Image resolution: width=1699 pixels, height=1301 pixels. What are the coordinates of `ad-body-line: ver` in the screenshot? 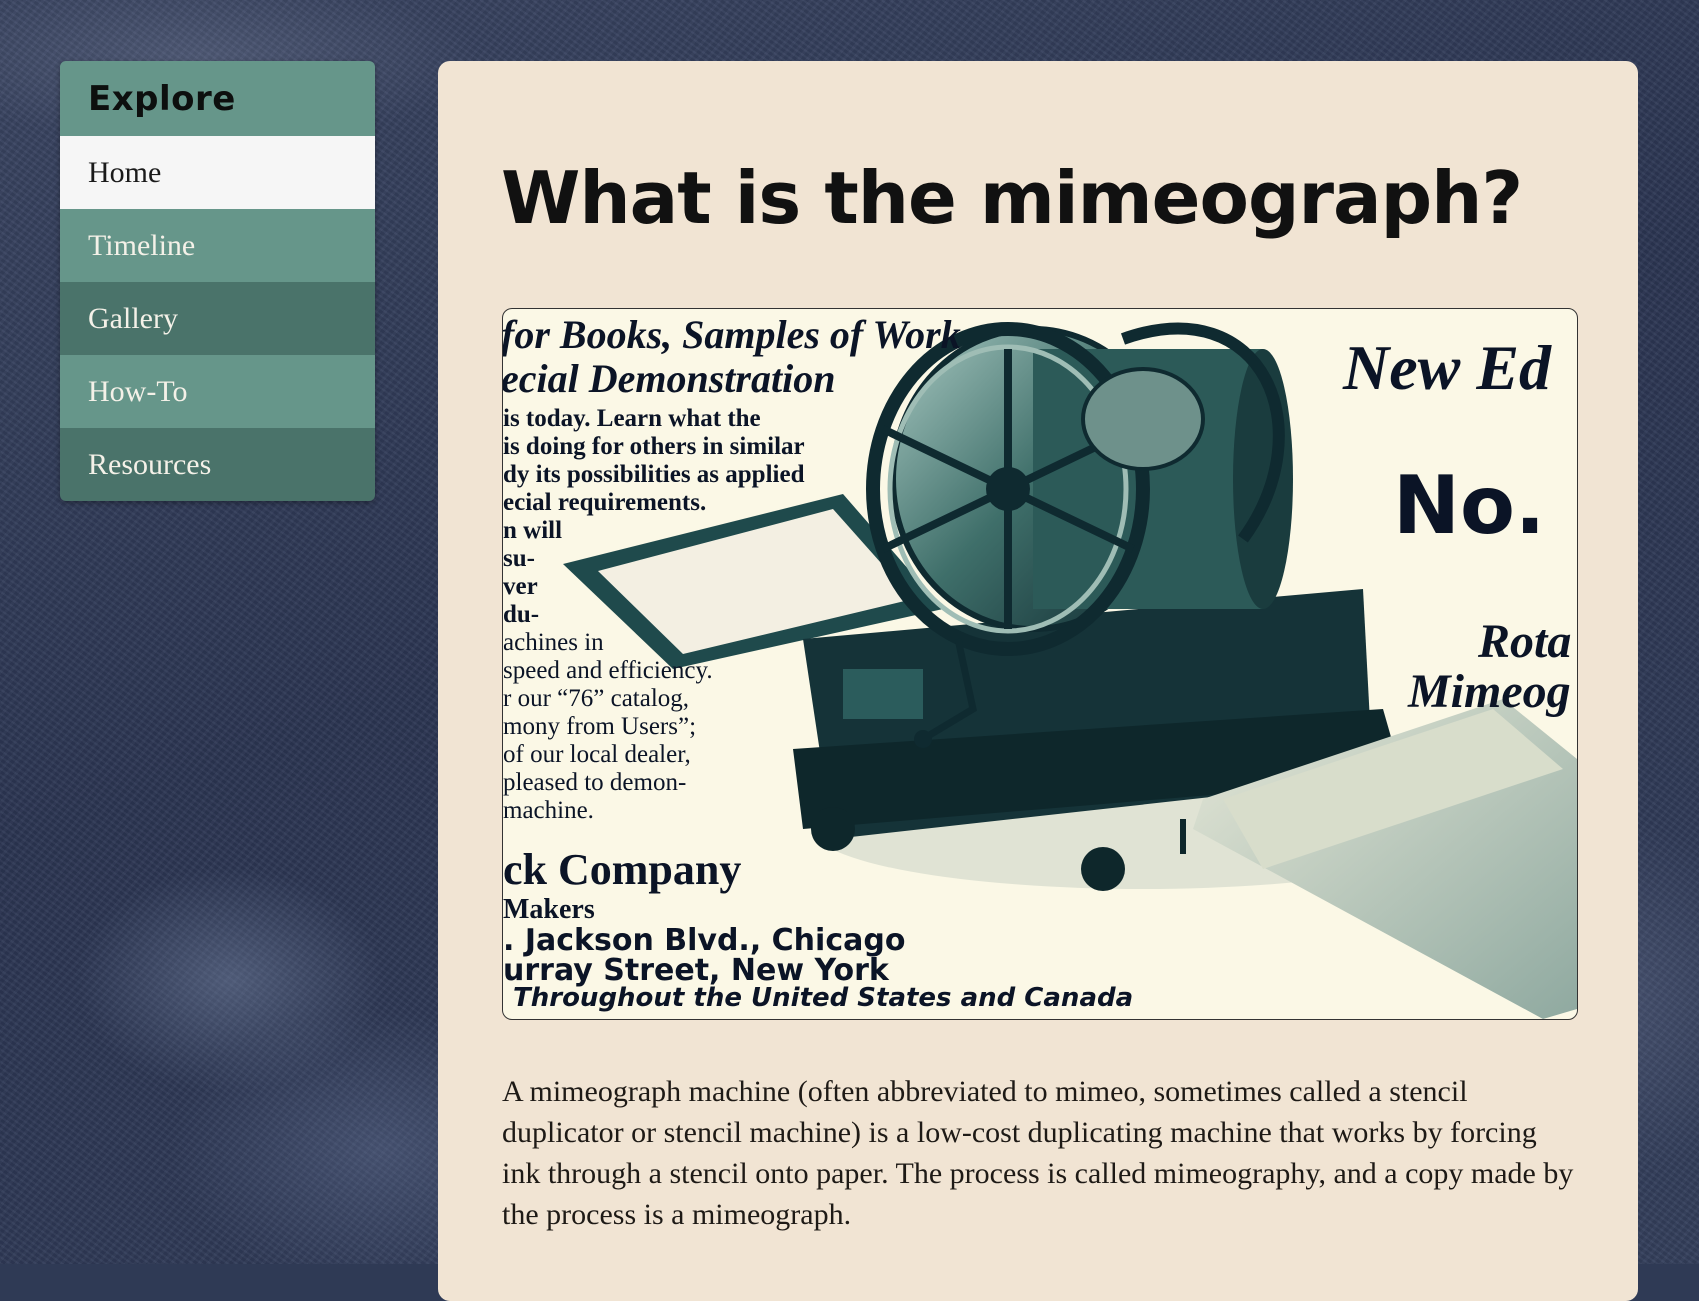 It's located at (520, 586).